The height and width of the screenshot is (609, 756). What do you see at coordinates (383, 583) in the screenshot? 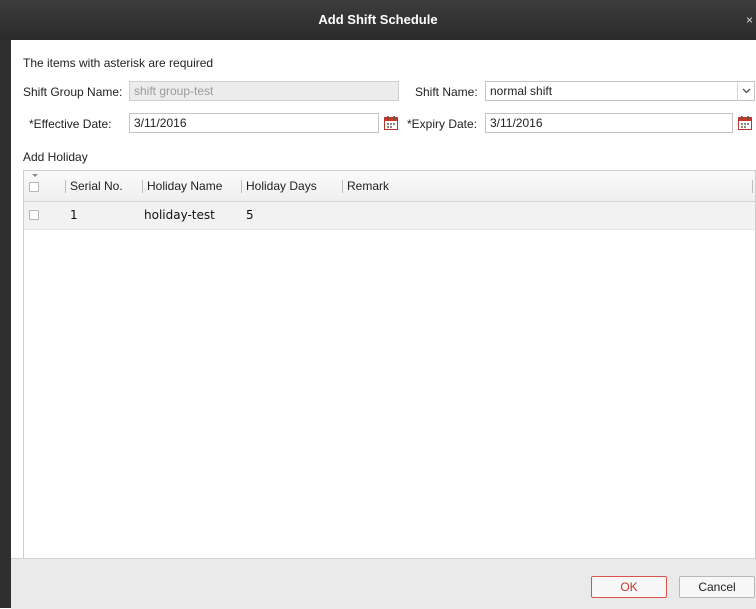
I see `dialog-footer: OK Cancel` at bounding box center [383, 583].